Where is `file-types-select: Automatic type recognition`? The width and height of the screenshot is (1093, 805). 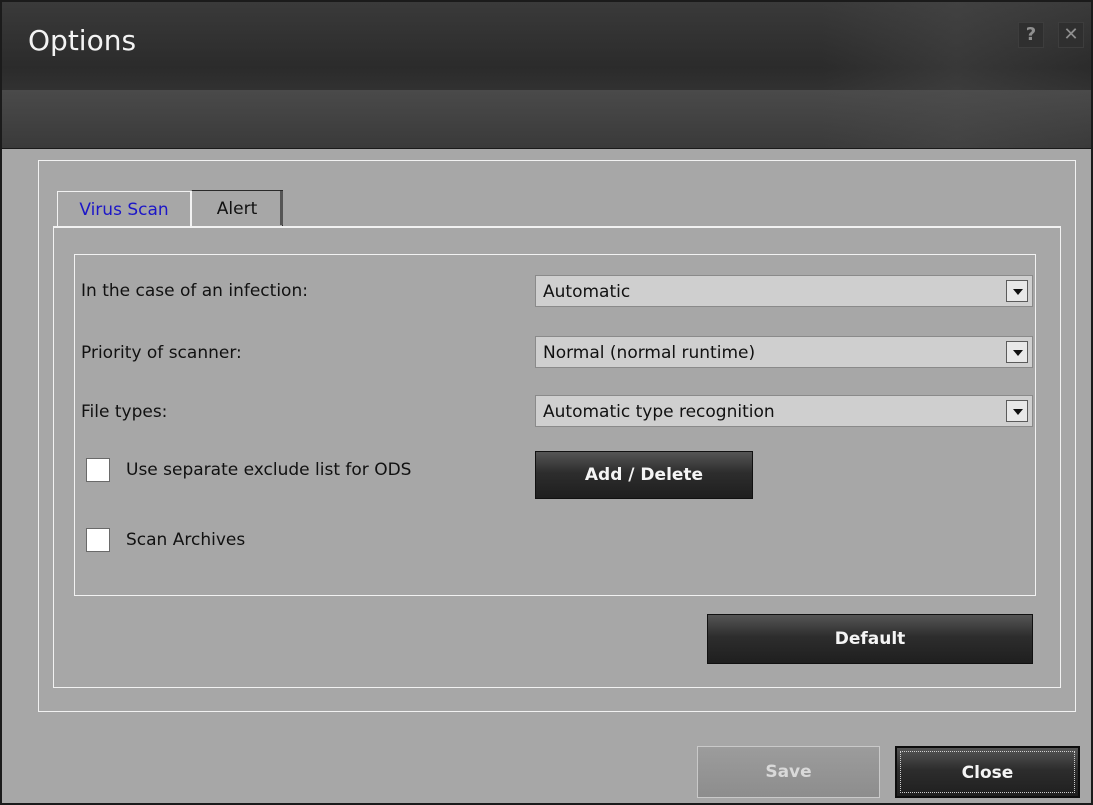
file-types-select: Automatic type recognition is located at coordinates (784, 411).